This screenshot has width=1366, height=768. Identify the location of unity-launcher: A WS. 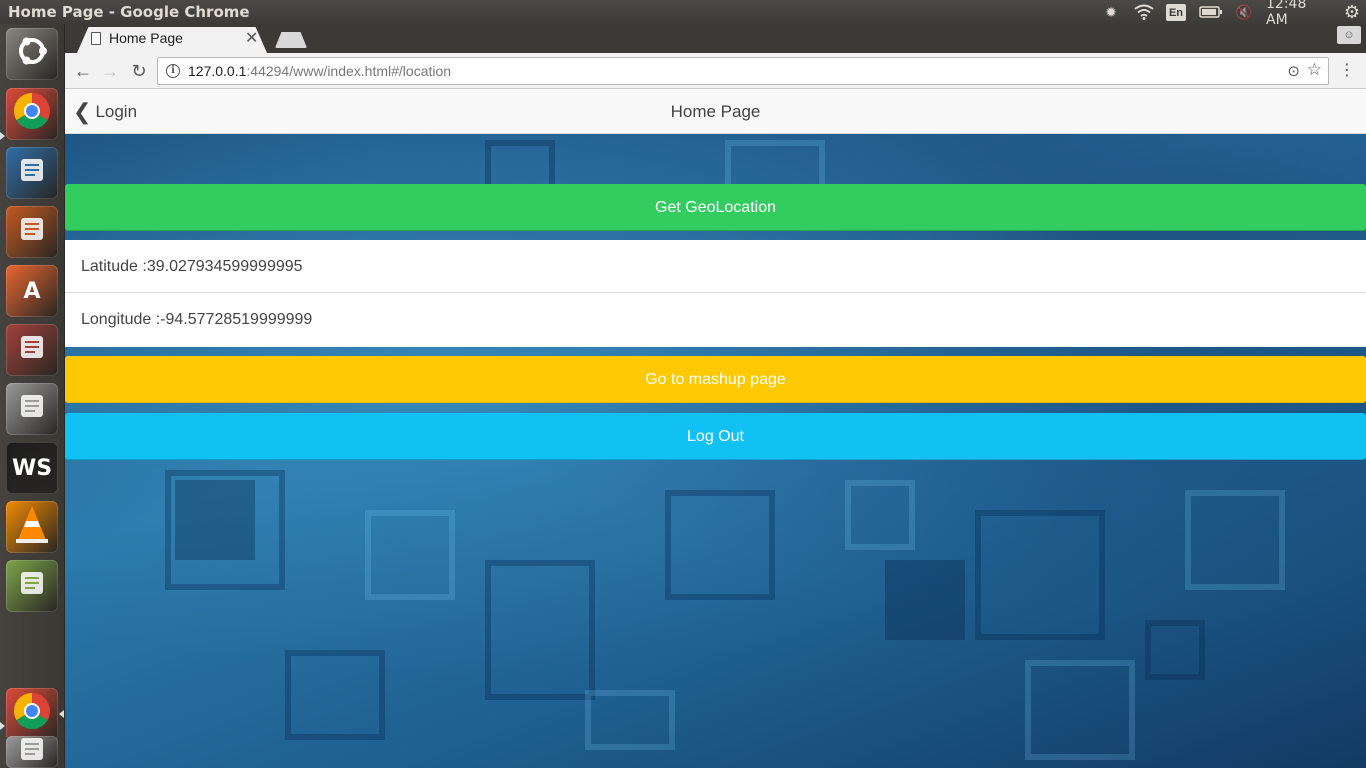
(32, 396).